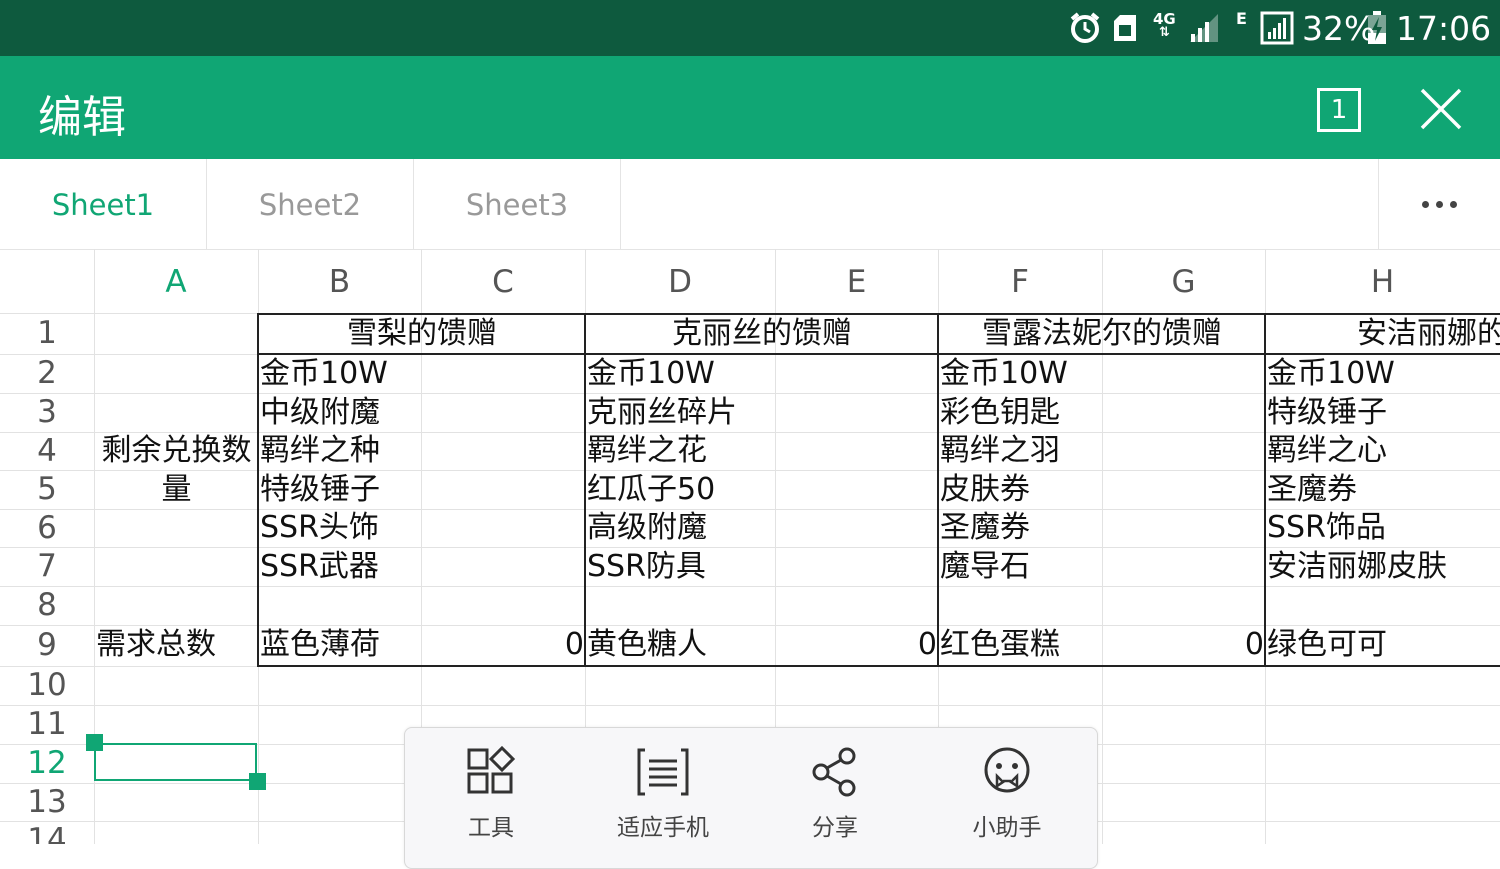 Image resolution: width=1500 pixels, height=869 pixels. I want to click on clock: 17:06, so click(1444, 28).